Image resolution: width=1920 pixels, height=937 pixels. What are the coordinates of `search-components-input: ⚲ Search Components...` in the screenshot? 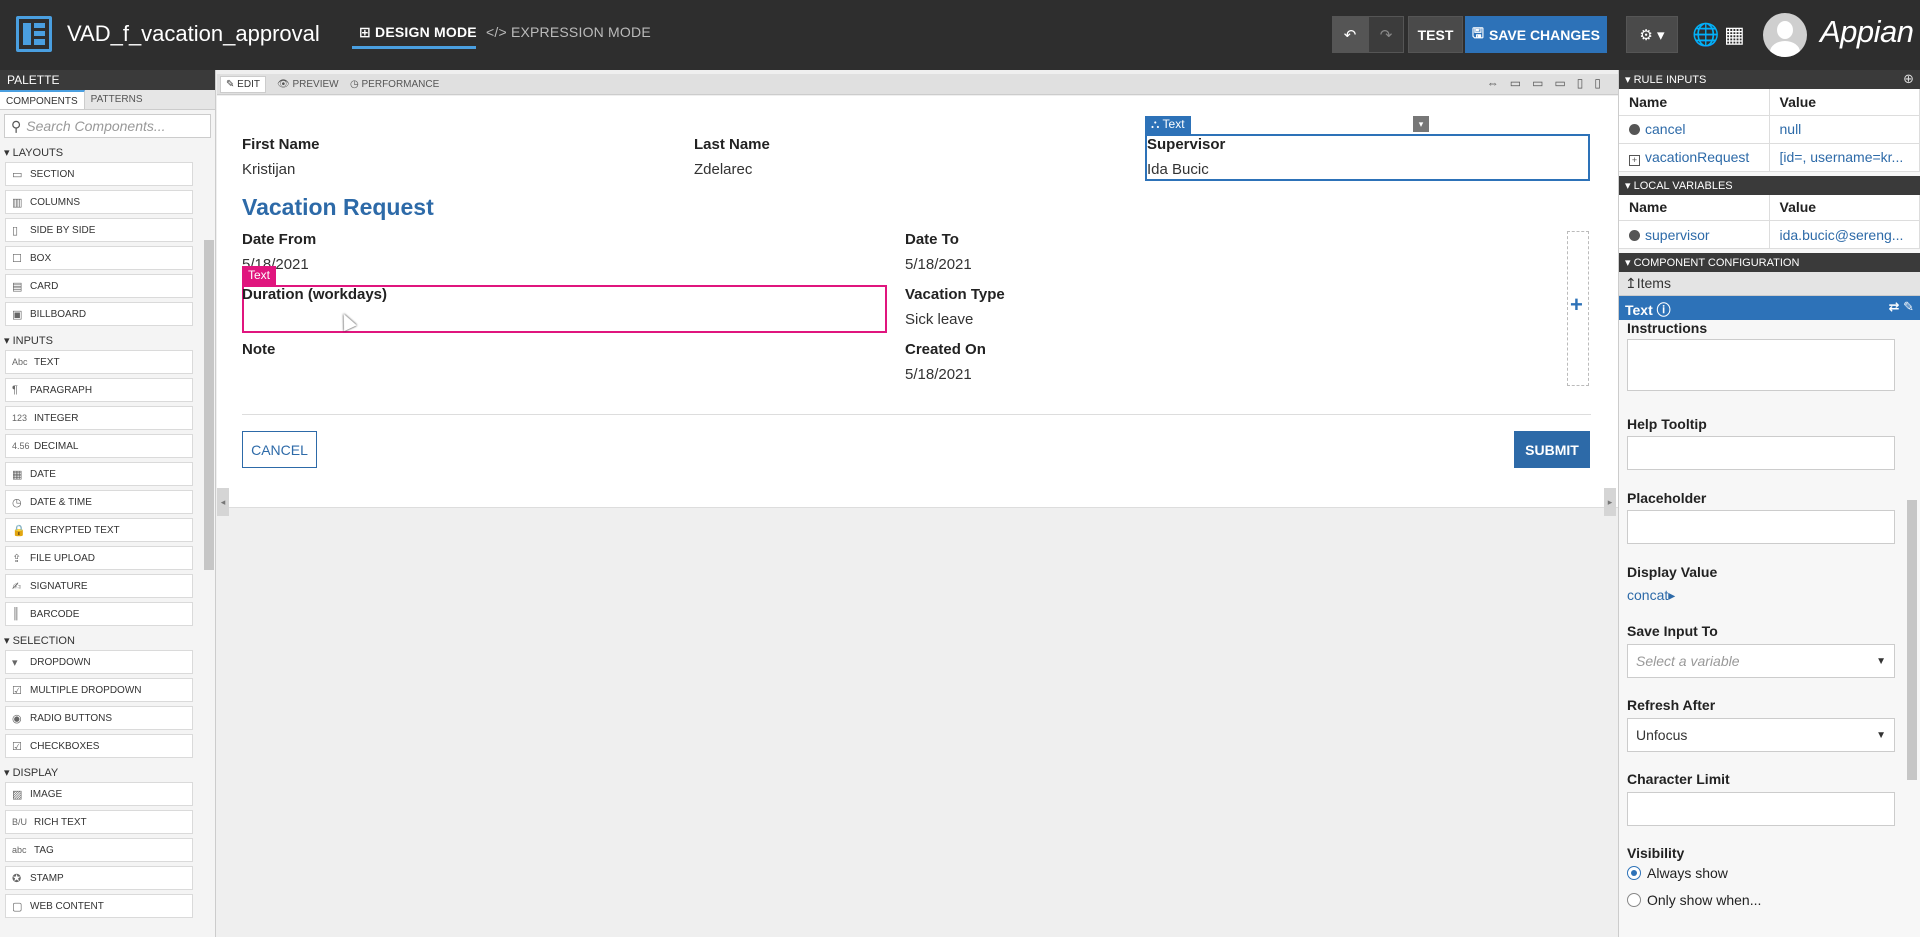 It's located at (107, 126).